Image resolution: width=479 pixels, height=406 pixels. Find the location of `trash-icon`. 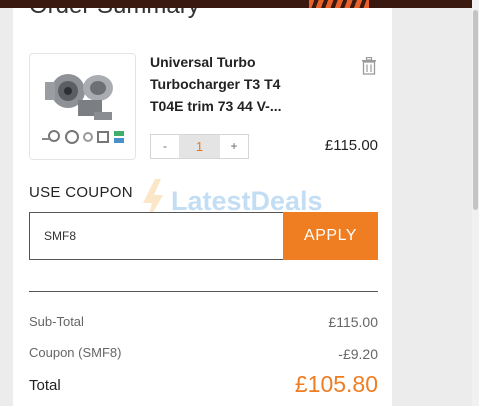

trash-icon is located at coordinates (369, 65).